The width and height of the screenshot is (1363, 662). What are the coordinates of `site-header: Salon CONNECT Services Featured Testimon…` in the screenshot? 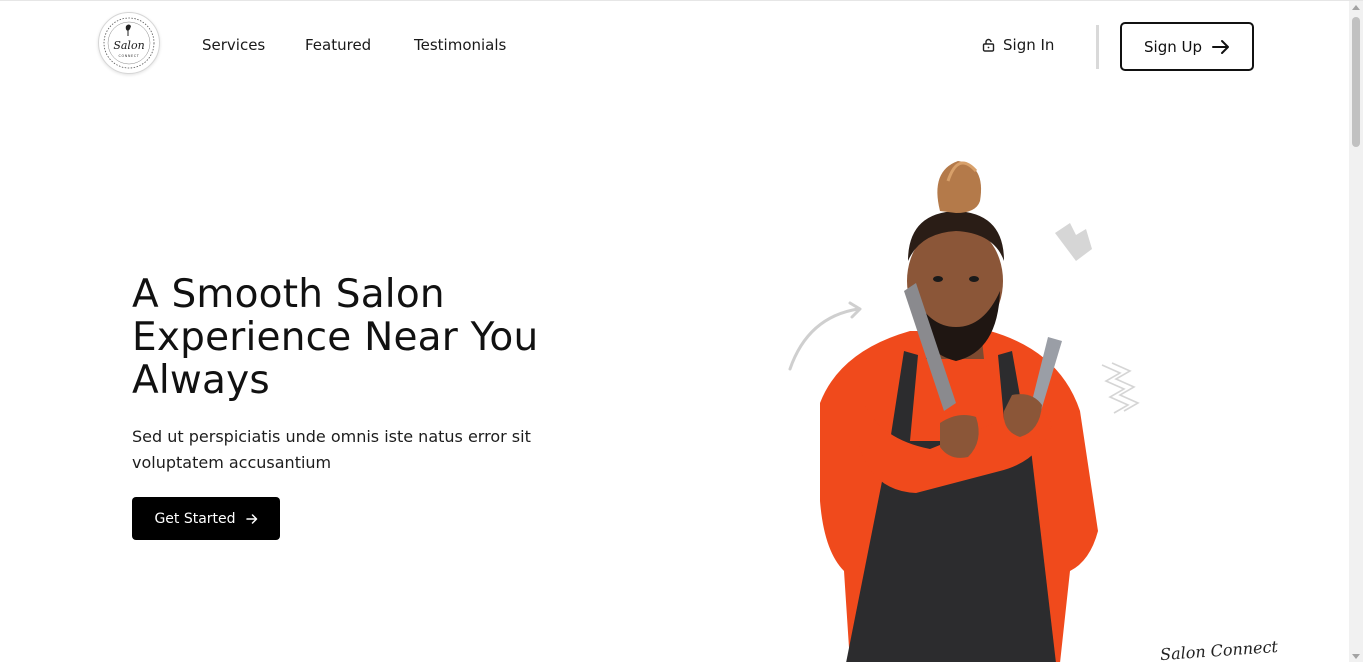 It's located at (674, 46).